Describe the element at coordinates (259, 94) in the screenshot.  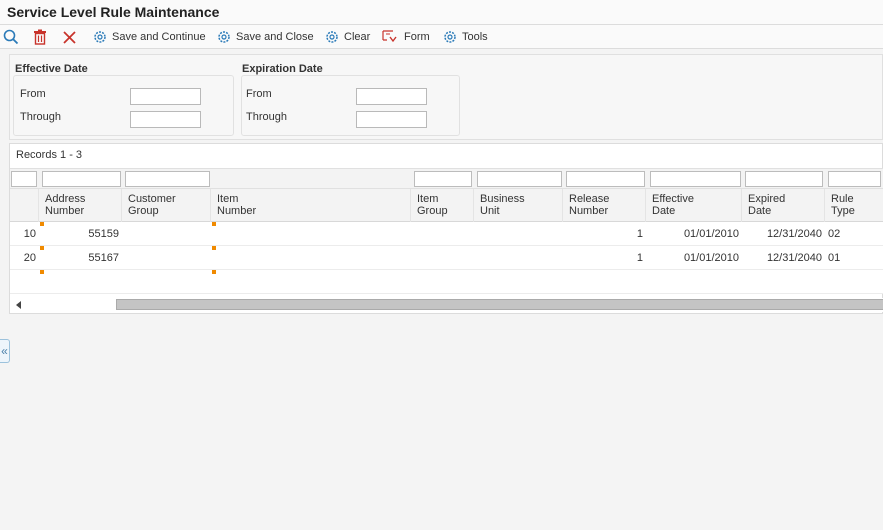
I see `expiration-from-label: From` at that location.